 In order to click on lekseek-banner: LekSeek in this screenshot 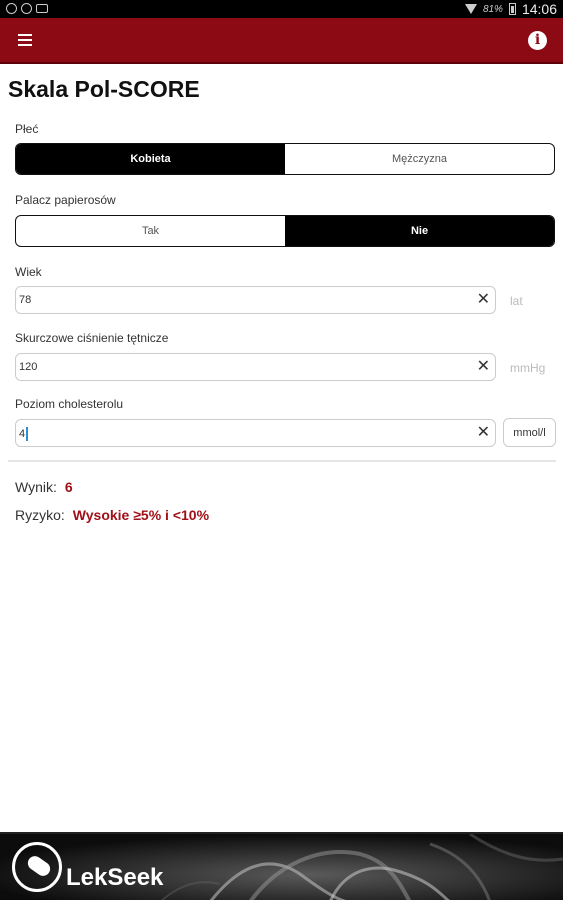, I will do `click(281, 866)`.